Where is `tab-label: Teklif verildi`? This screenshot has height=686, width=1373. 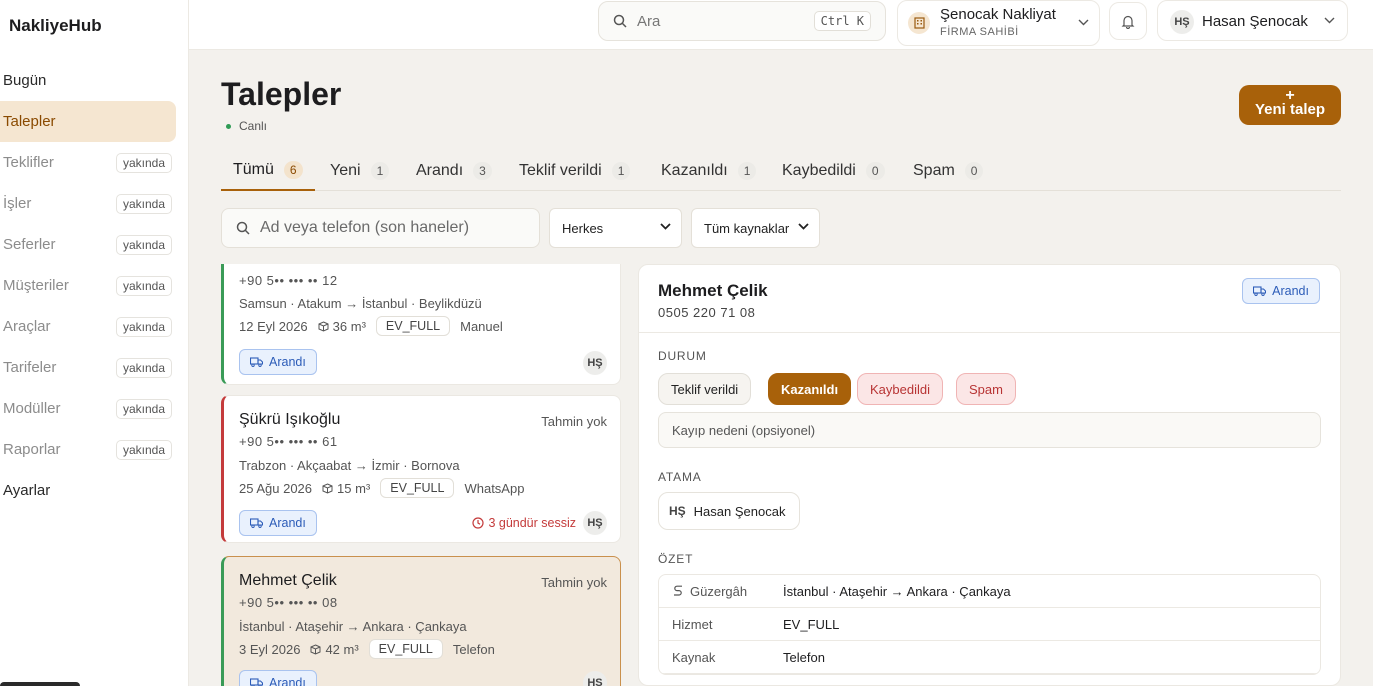 tab-label: Teklif verildi is located at coordinates (560, 170).